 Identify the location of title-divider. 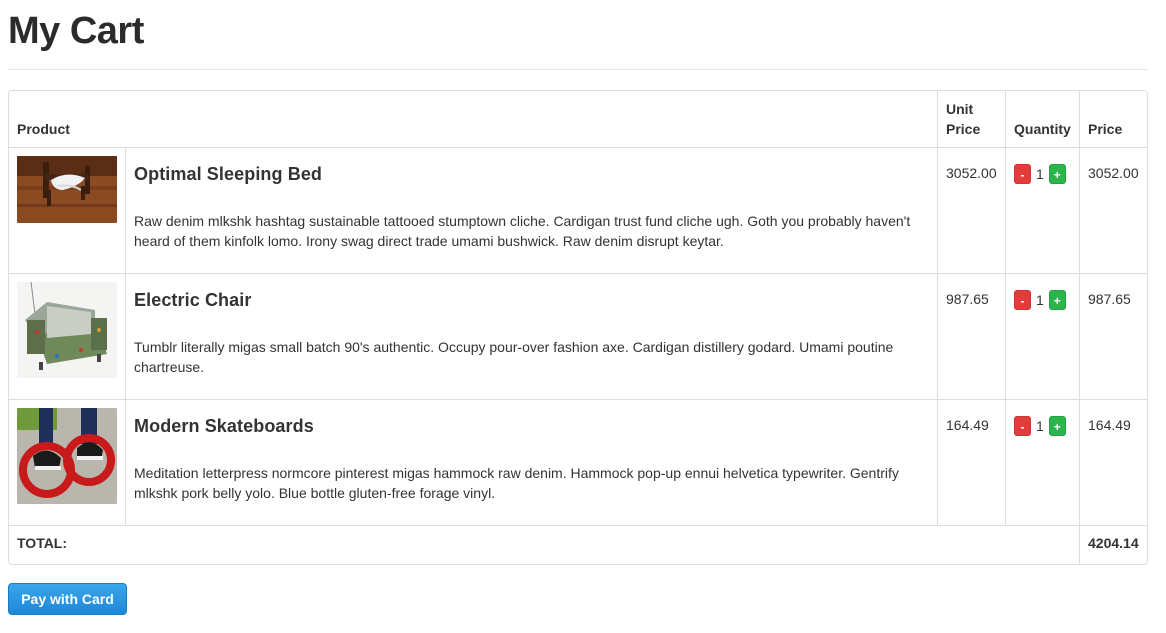
(578, 69).